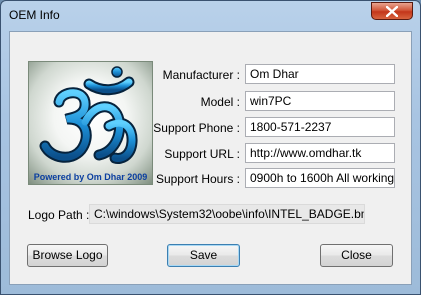  I want to click on model-label: Model :, so click(220, 102).